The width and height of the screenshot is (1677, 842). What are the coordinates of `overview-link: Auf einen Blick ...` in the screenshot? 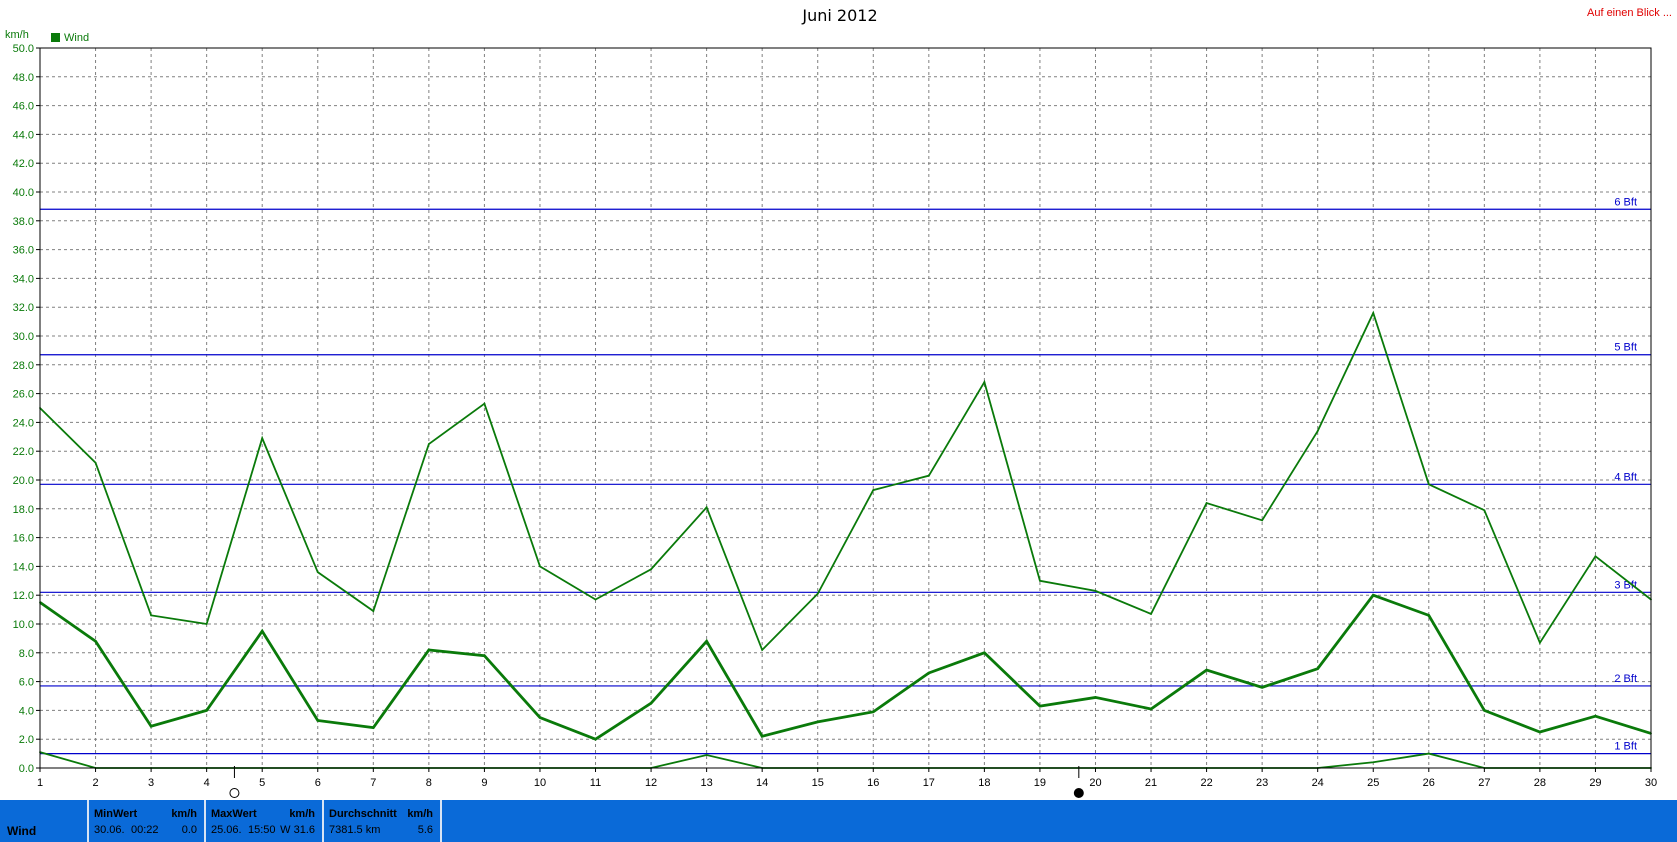 It's located at (1629, 13).